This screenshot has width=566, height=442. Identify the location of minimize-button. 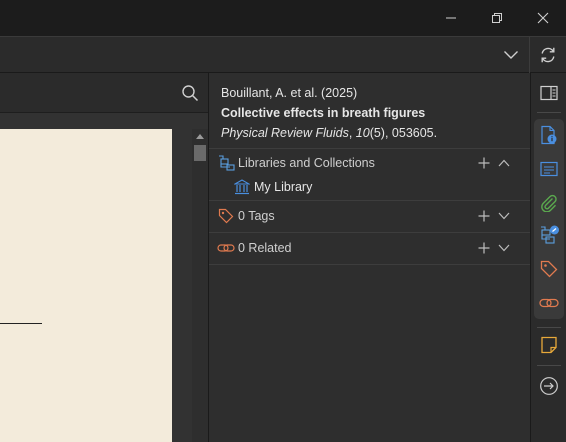
(451, 18).